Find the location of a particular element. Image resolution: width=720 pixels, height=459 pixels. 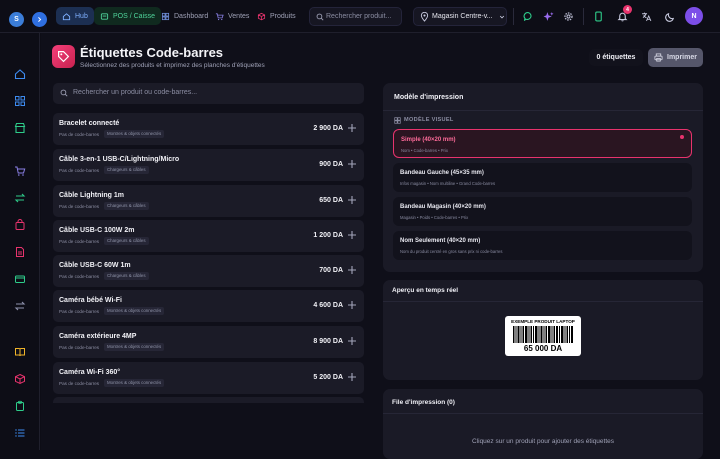

nav-ventes: Ventes is located at coordinates (232, 16).